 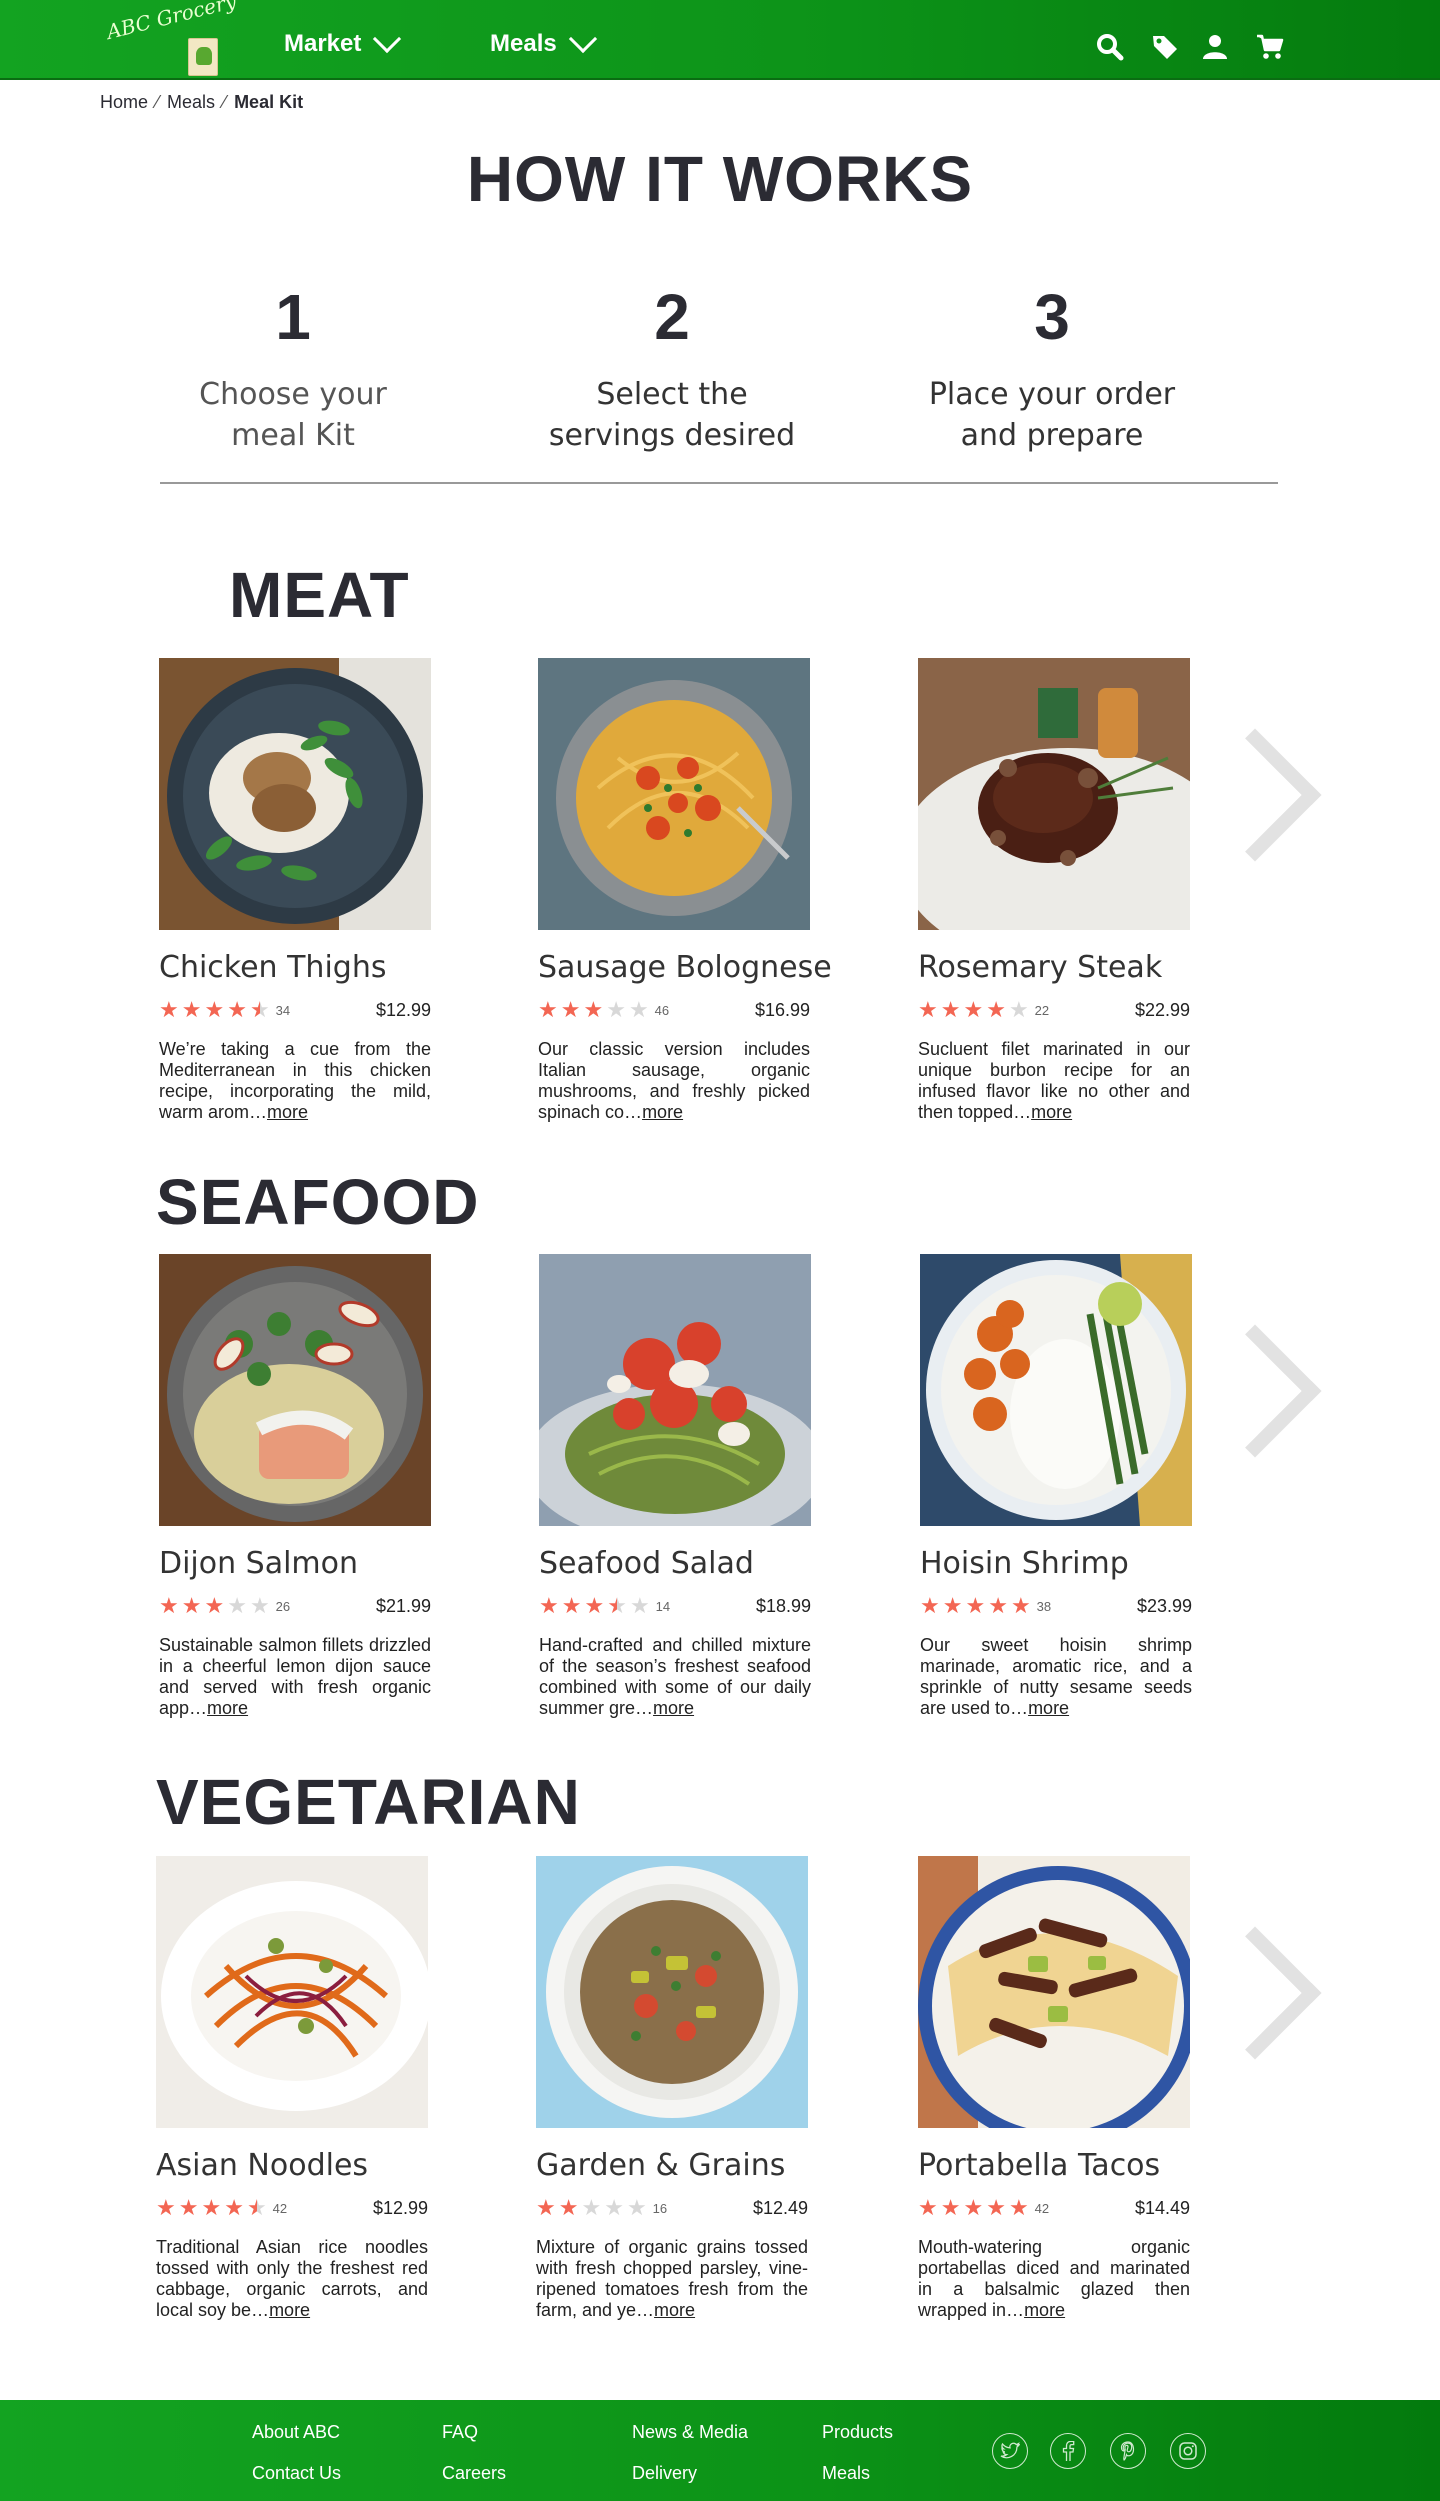 I want to click on abc-grocery-logo: ABC Grocery, so click(x=172, y=38).